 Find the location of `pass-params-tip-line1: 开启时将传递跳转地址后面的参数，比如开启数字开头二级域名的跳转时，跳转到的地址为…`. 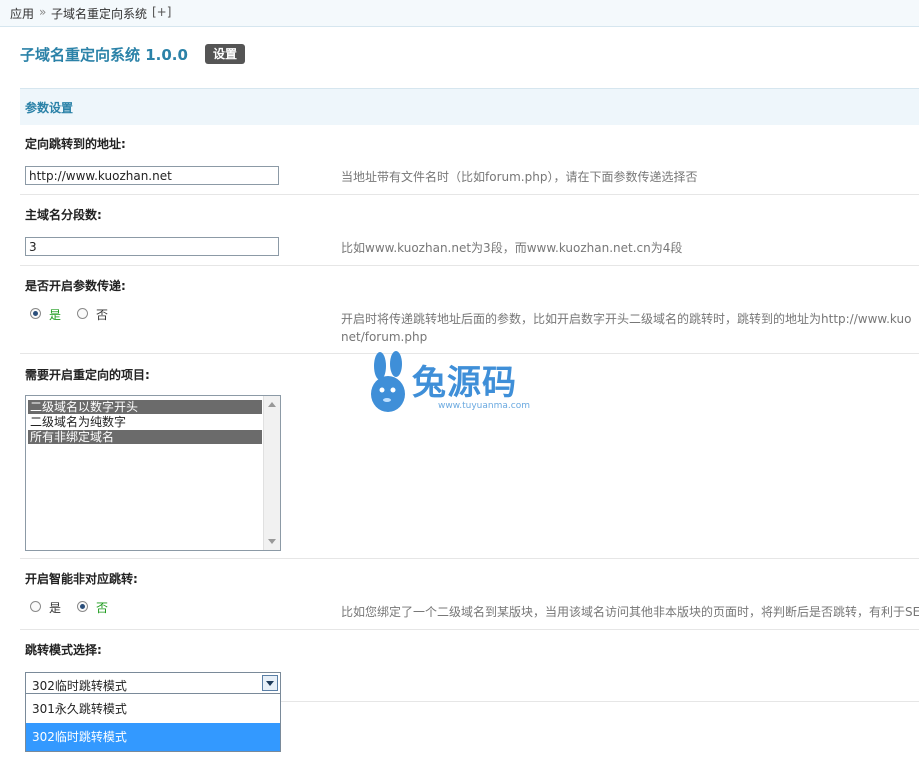

pass-params-tip-line1: 开启时将传递跳转地址后面的参数，比如开启数字开头二级域名的跳转时，跳转到的地址为… is located at coordinates (626, 319).